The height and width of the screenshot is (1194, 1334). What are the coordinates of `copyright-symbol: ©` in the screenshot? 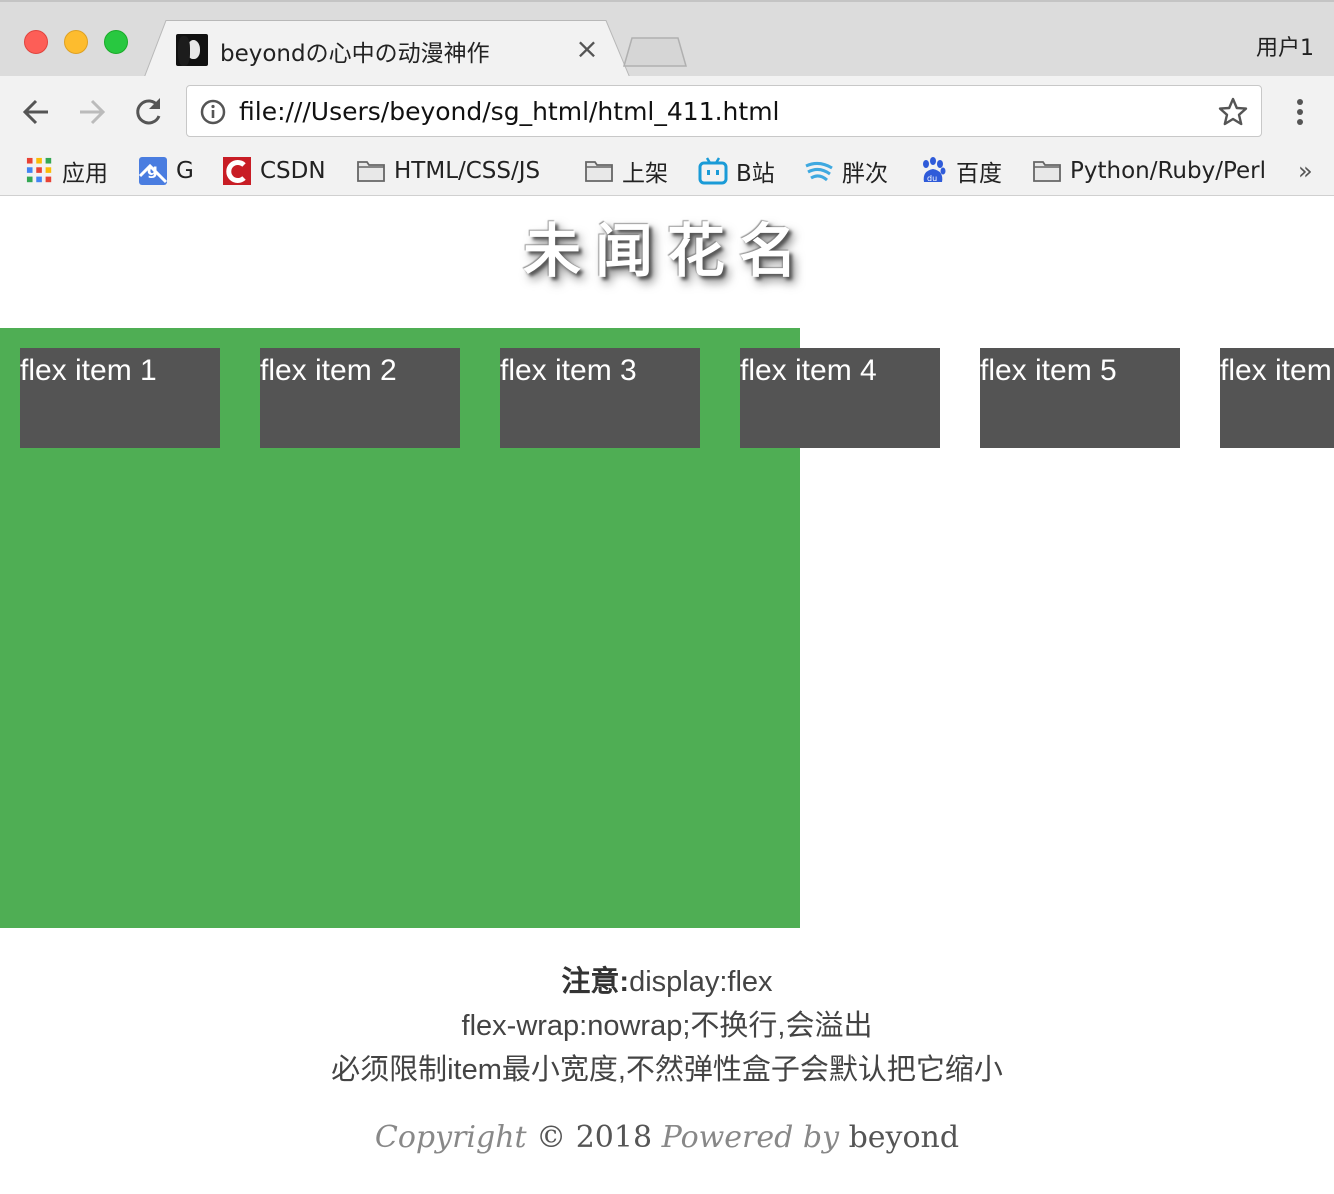 It's located at (551, 1137).